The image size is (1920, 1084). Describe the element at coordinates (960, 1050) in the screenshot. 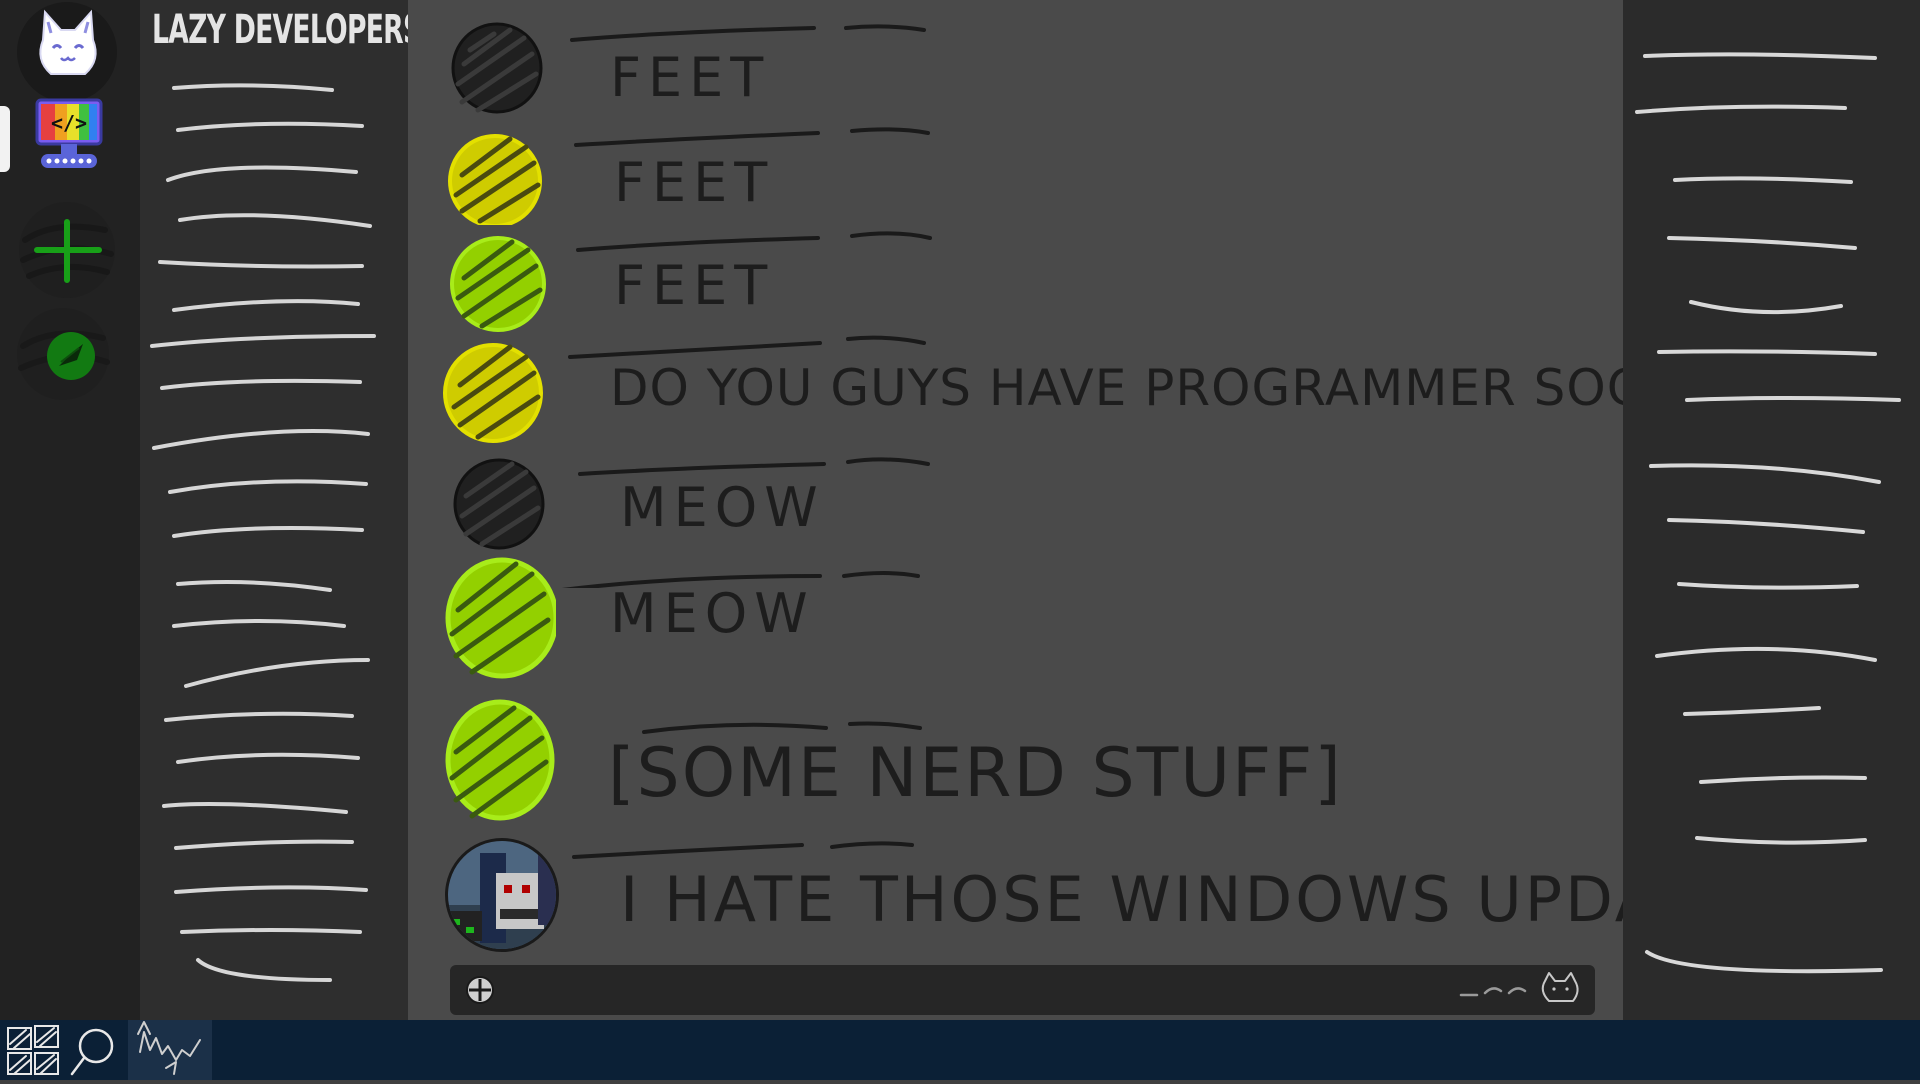

I see `taskbar` at that location.